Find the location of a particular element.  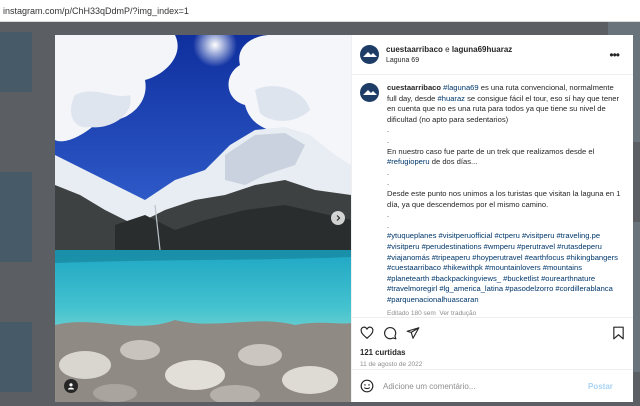

author-link: cuestaarribaco is located at coordinates (414, 49).